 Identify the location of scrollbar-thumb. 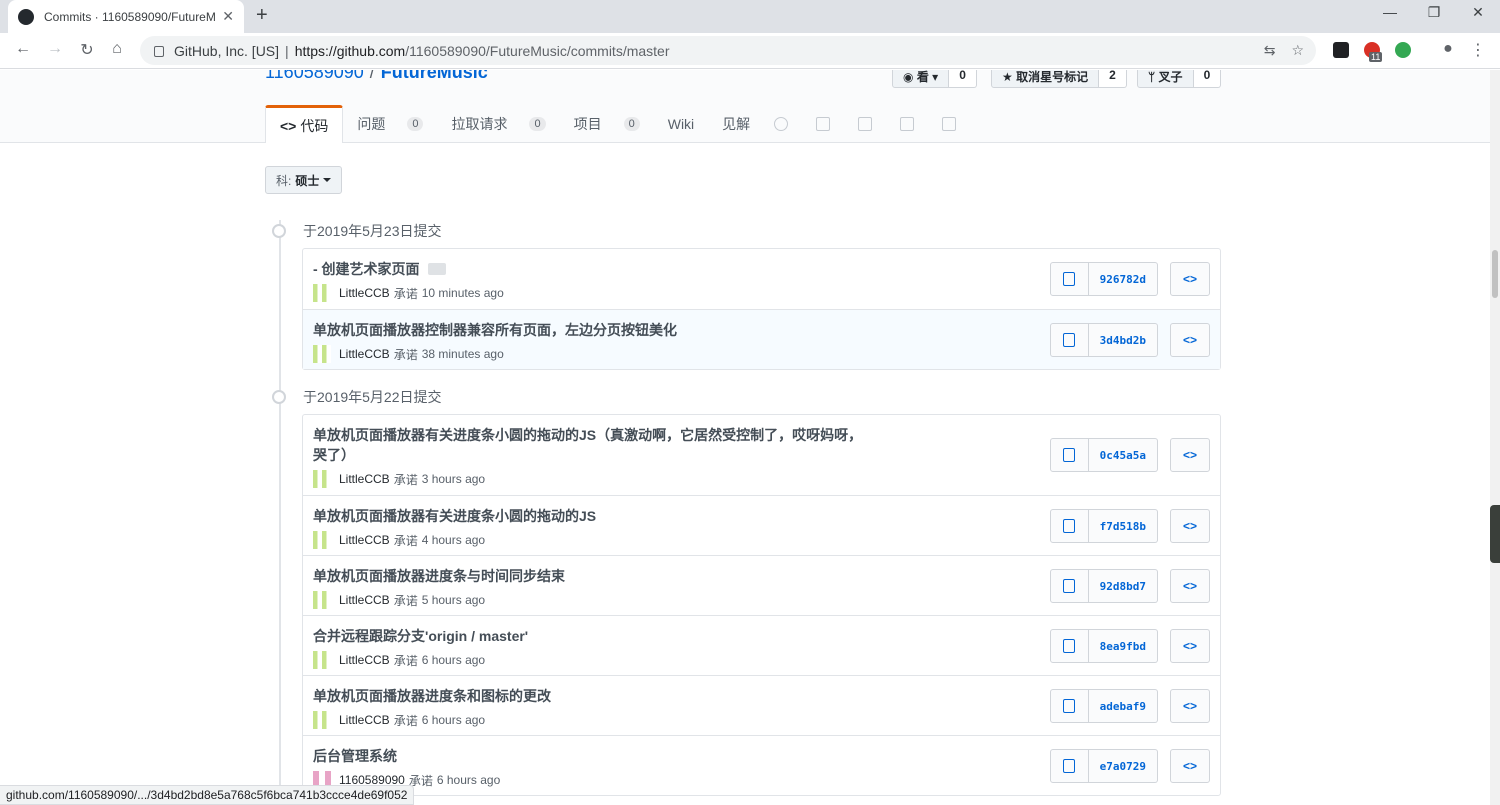
(1495, 274).